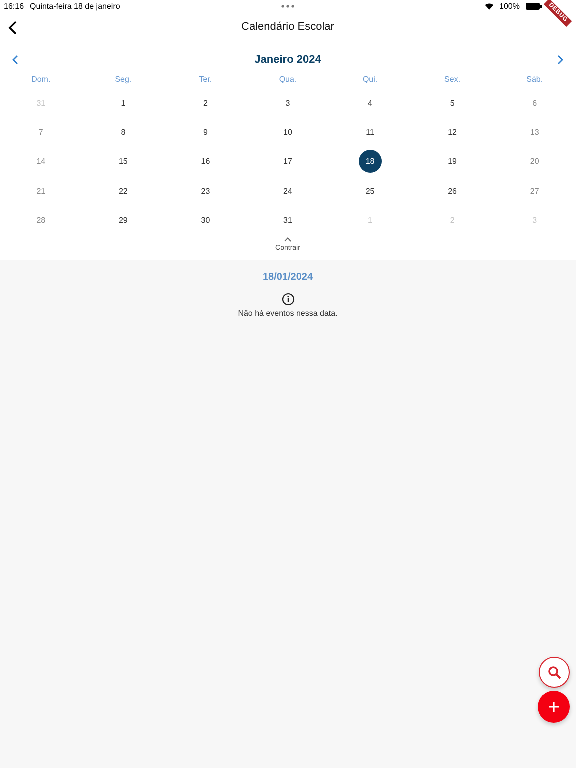 This screenshot has width=576, height=768. What do you see at coordinates (288, 104) in the screenshot?
I see `day-cell: 3` at bounding box center [288, 104].